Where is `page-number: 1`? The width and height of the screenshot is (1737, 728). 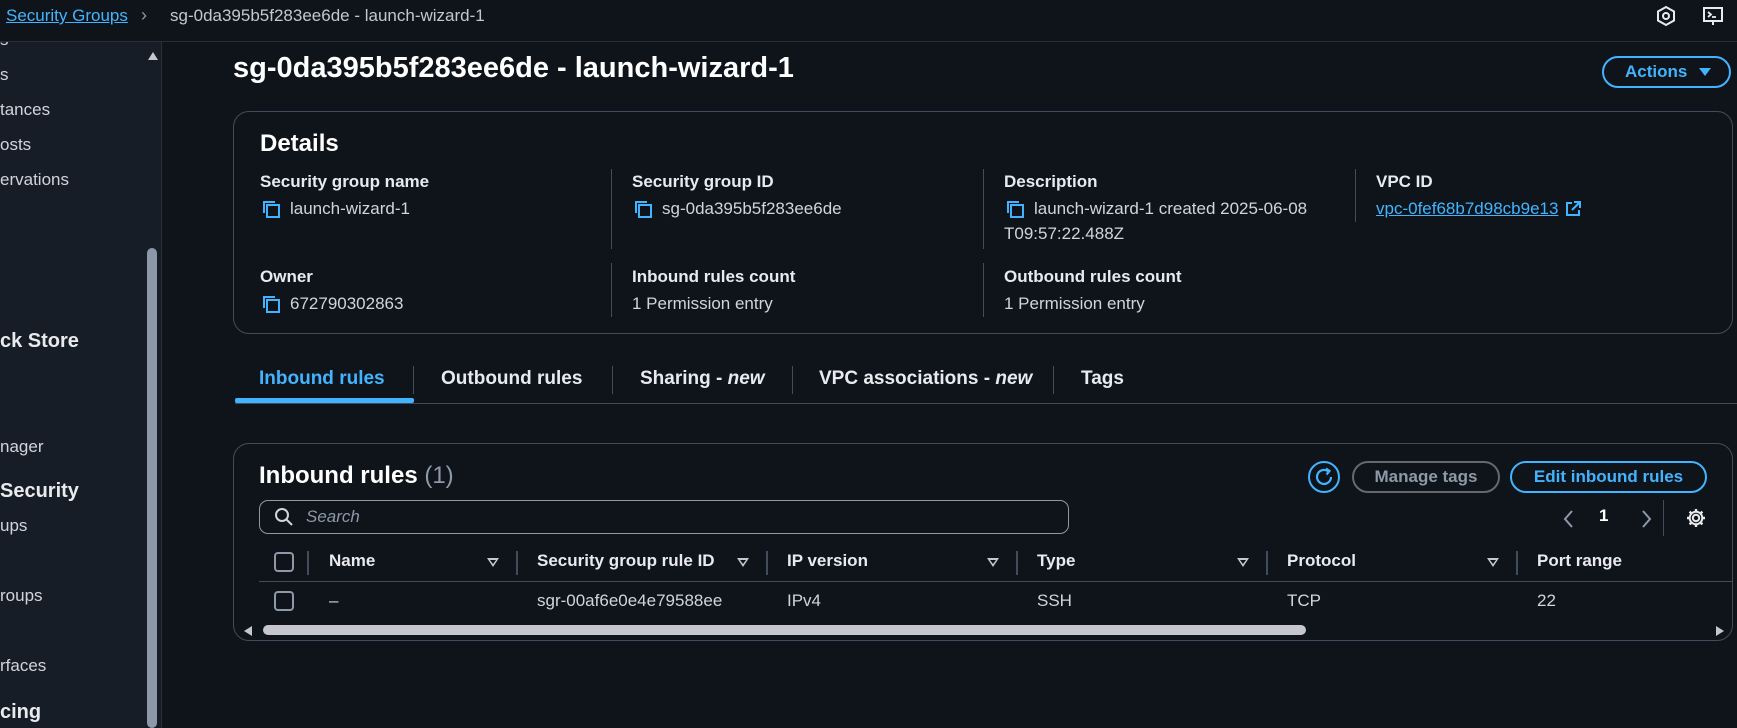 page-number: 1 is located at coordinates (1603, 516).